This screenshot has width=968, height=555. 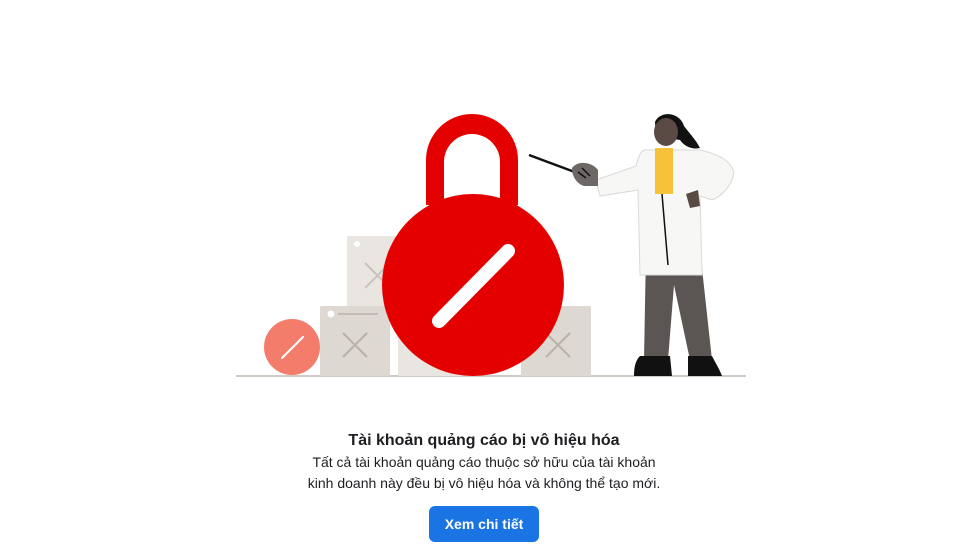 I want to click on view-details-button: Xem chi tiết, so click(x=484, y=524).